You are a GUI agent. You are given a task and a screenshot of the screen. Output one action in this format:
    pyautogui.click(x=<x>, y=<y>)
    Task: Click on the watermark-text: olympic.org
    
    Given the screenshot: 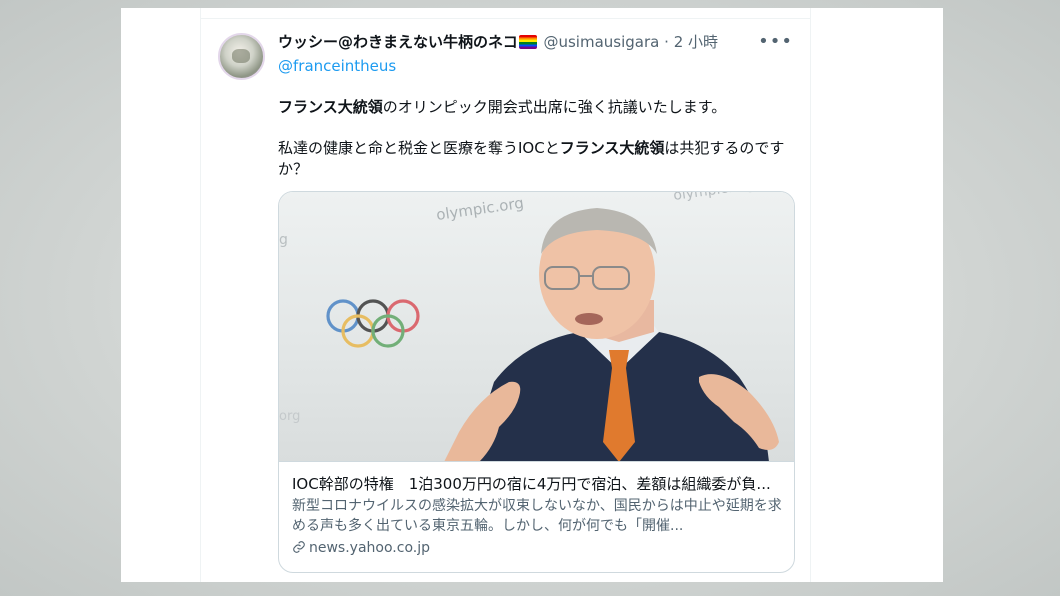 What is the action you would take?
    pyautogui.click(x=480, y=209)
    